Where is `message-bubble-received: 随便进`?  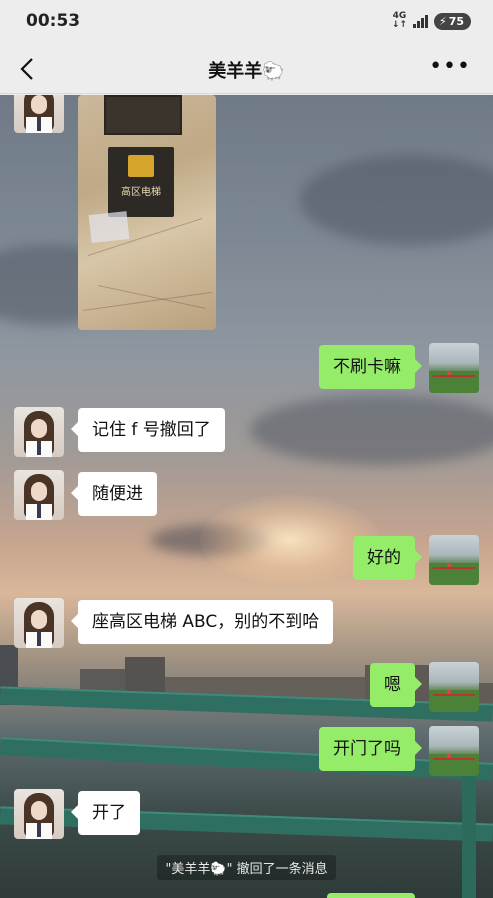 message-bubble-received: 随便进 is located at coordinates (114, 494).